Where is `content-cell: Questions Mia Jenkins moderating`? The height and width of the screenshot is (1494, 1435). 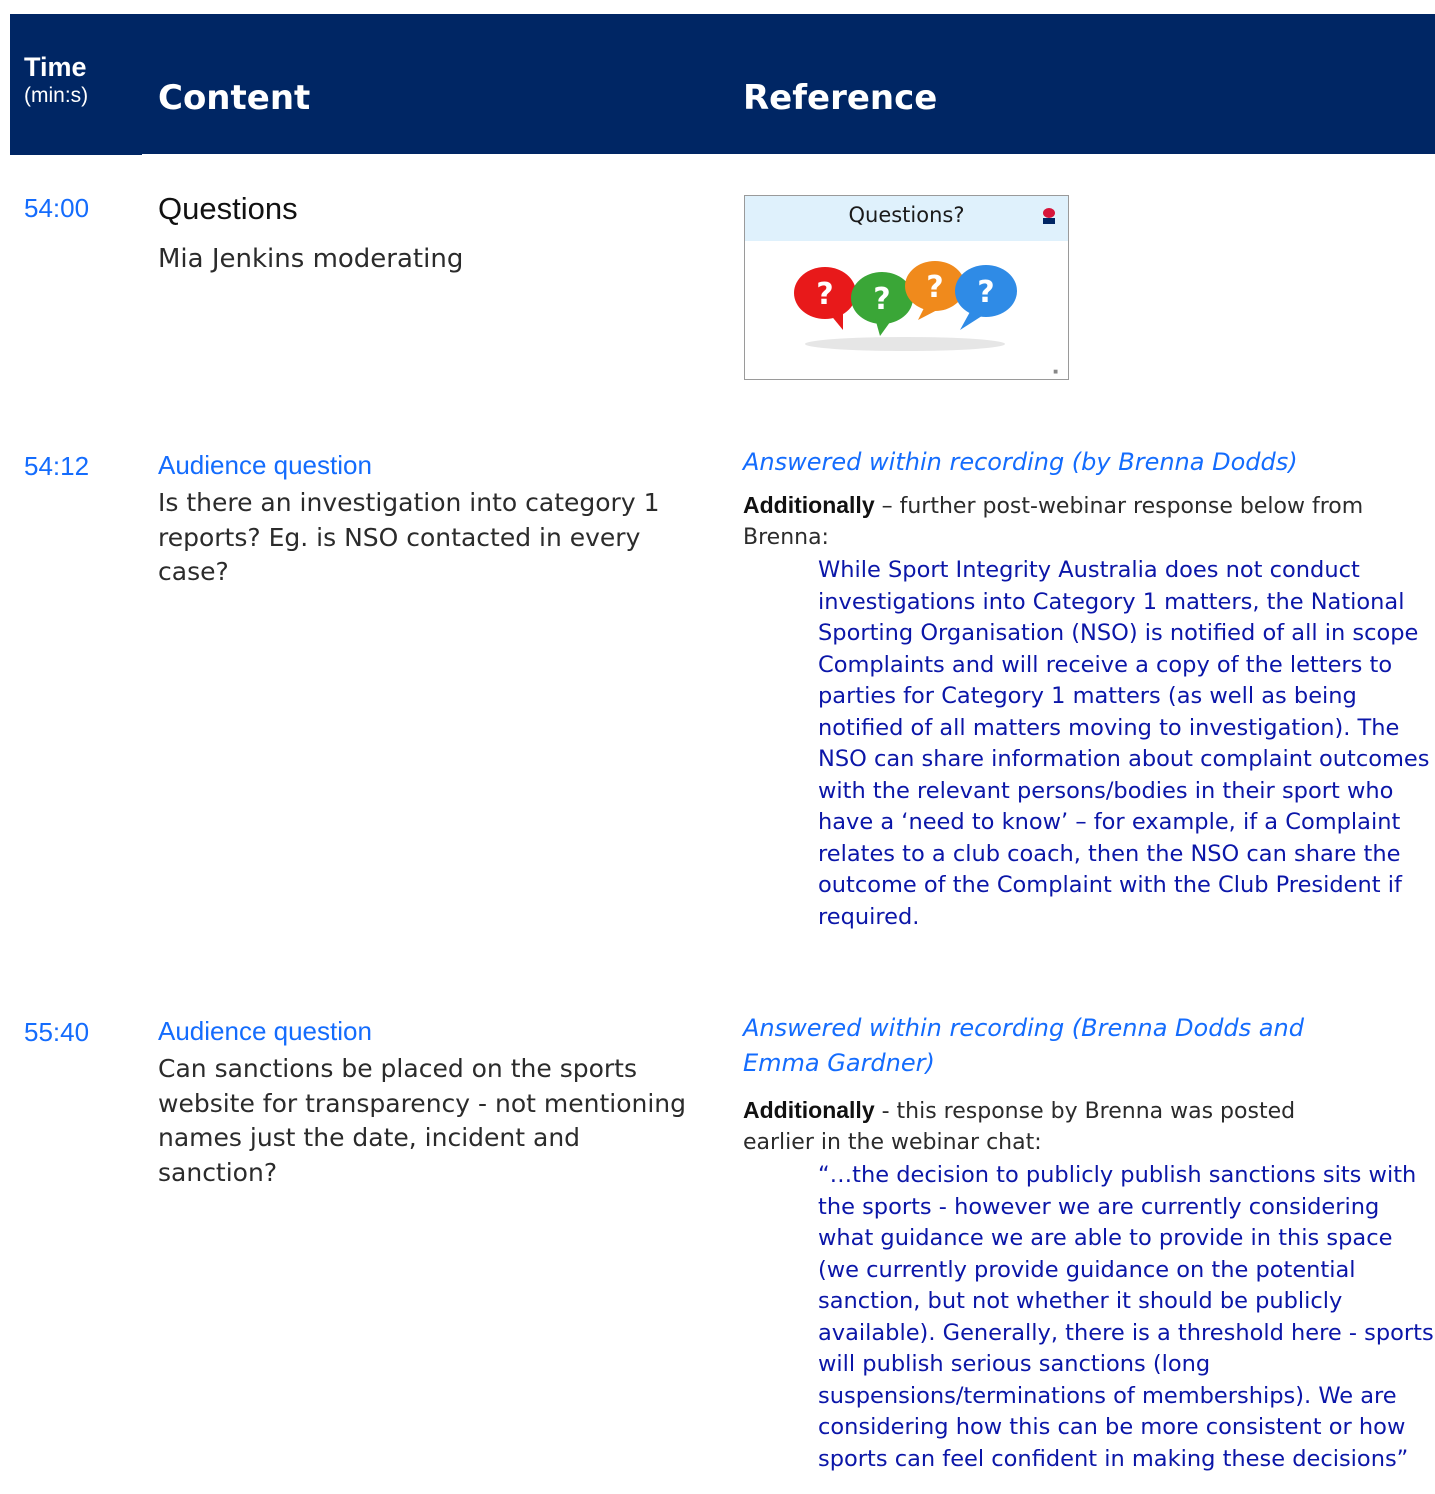
content-cell: Questions Mia Jenkins moderating is located at coordinates (430, 233).